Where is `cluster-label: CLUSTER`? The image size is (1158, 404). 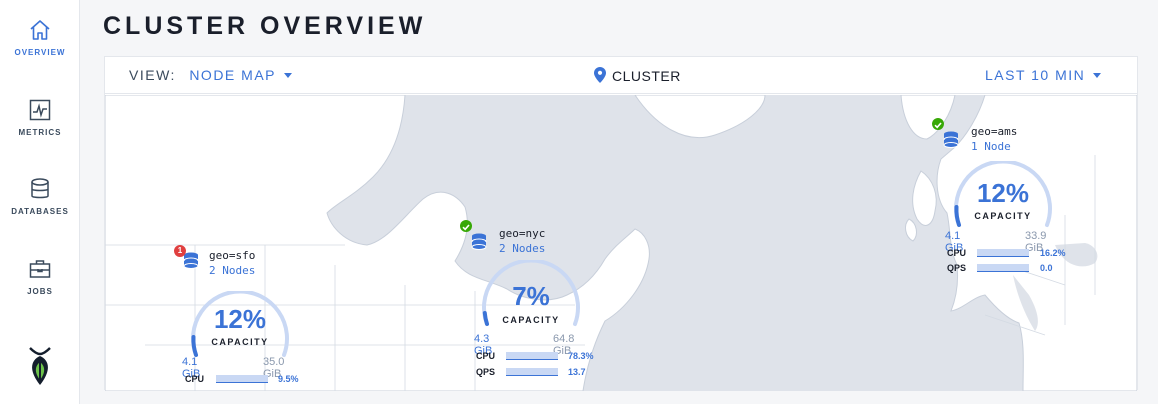
cluster-label: CLUSTER is located at coordinates (646, 76).